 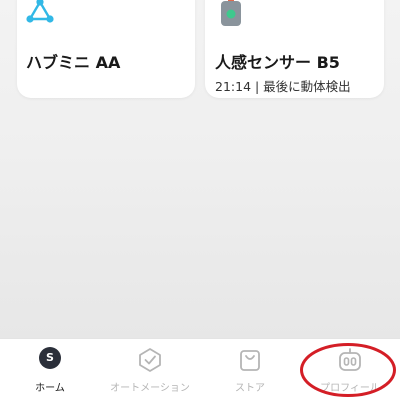 What do you see at coordinates (294, 49) in the screenshot?
I see `device-card-motion-sensor: 人感センサー B5 21:14 | 最後に動体検出` at bounding box center [294, 49].